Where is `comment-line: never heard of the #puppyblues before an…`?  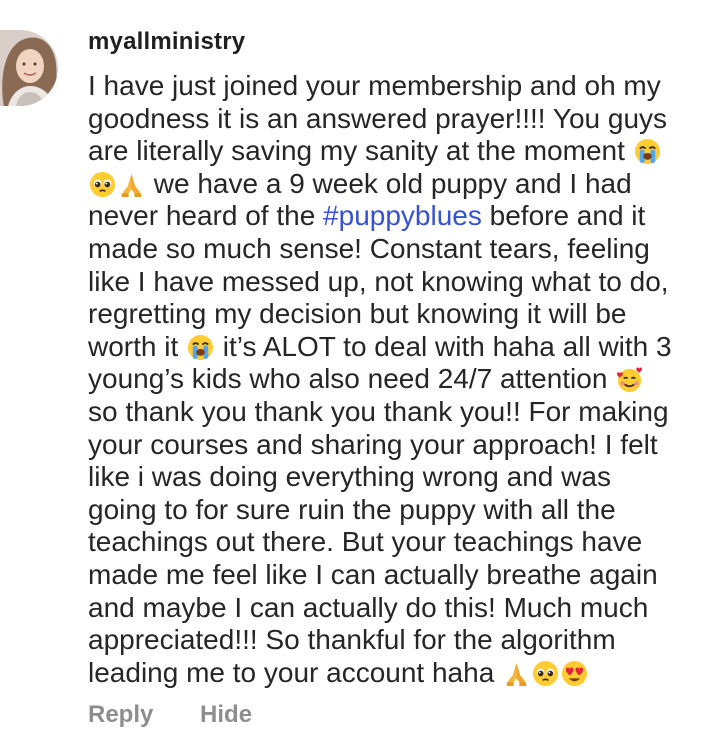 comment-line: never heard of the #puppyblues before an… is located at coordinates (367, 216).